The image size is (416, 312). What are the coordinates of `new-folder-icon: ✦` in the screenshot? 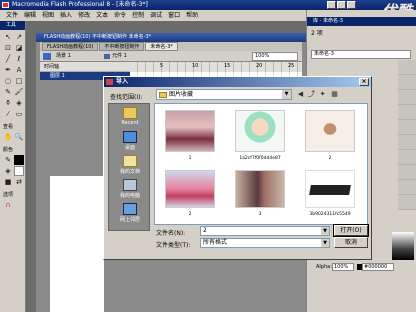 It's located at (322, 94).